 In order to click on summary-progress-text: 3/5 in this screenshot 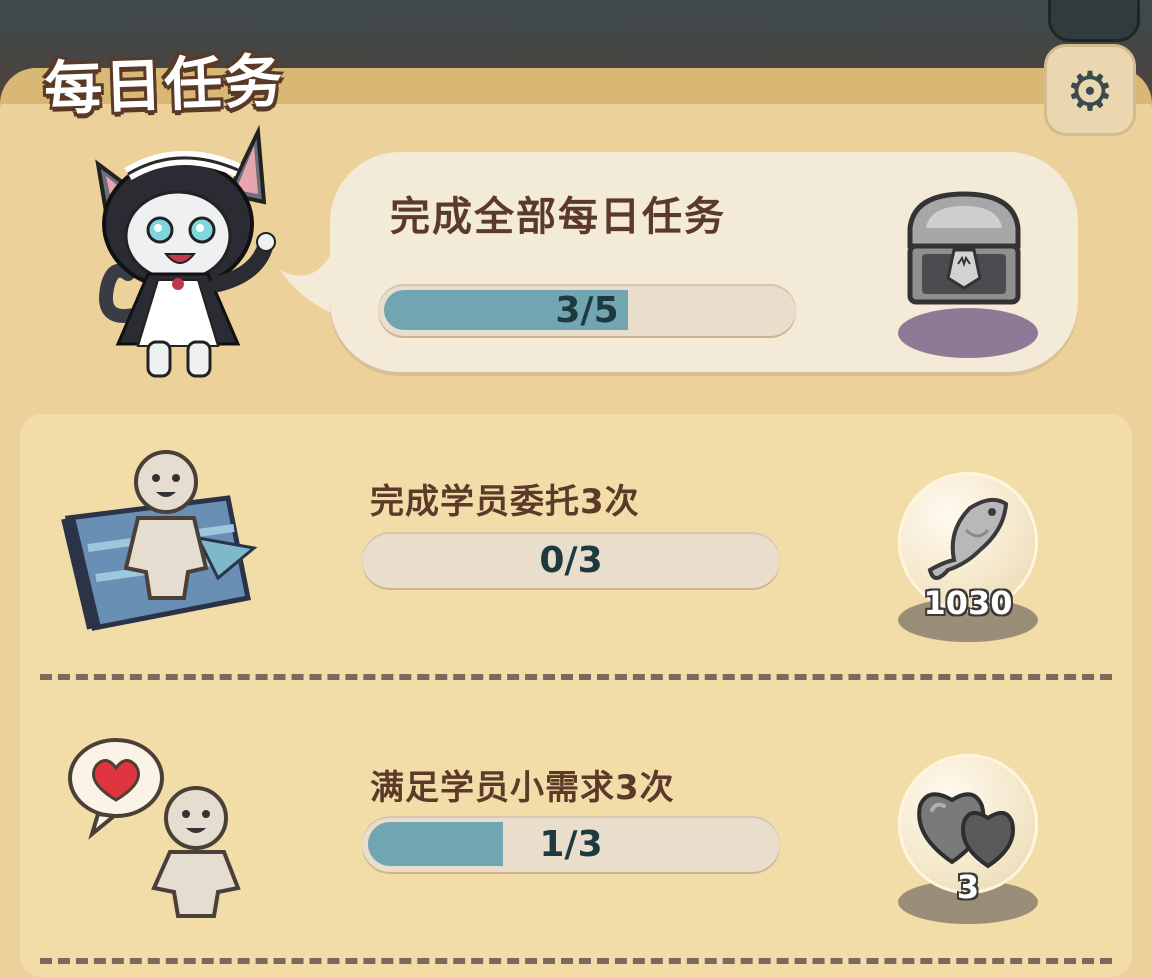, I will do `click(587, 310)`.